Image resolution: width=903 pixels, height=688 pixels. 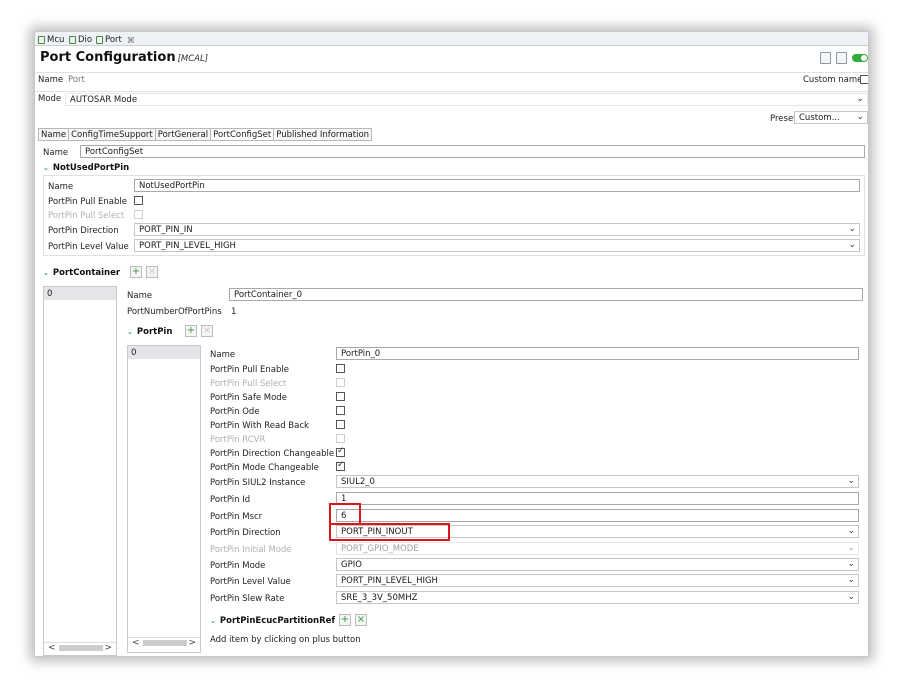 I want to click on port-pin-header: ⌄ PortPin, so click(x=149, y=332).